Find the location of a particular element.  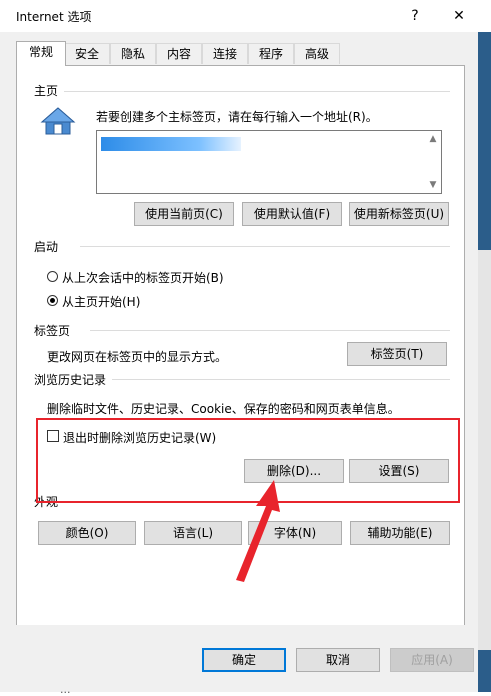

redacted-url is located at coordinates (171, 144).